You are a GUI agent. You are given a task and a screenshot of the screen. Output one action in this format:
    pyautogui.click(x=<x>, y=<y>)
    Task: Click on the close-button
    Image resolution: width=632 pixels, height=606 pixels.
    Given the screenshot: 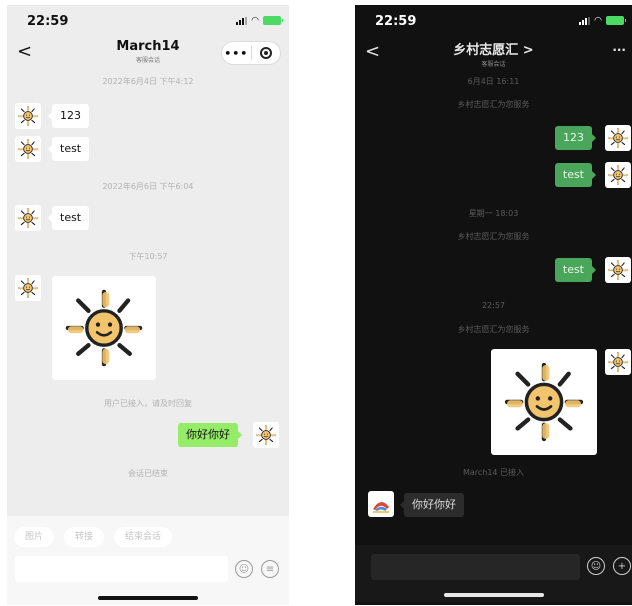 What is the action you would take?
    pyautogui.click(x=265, y=53)
    